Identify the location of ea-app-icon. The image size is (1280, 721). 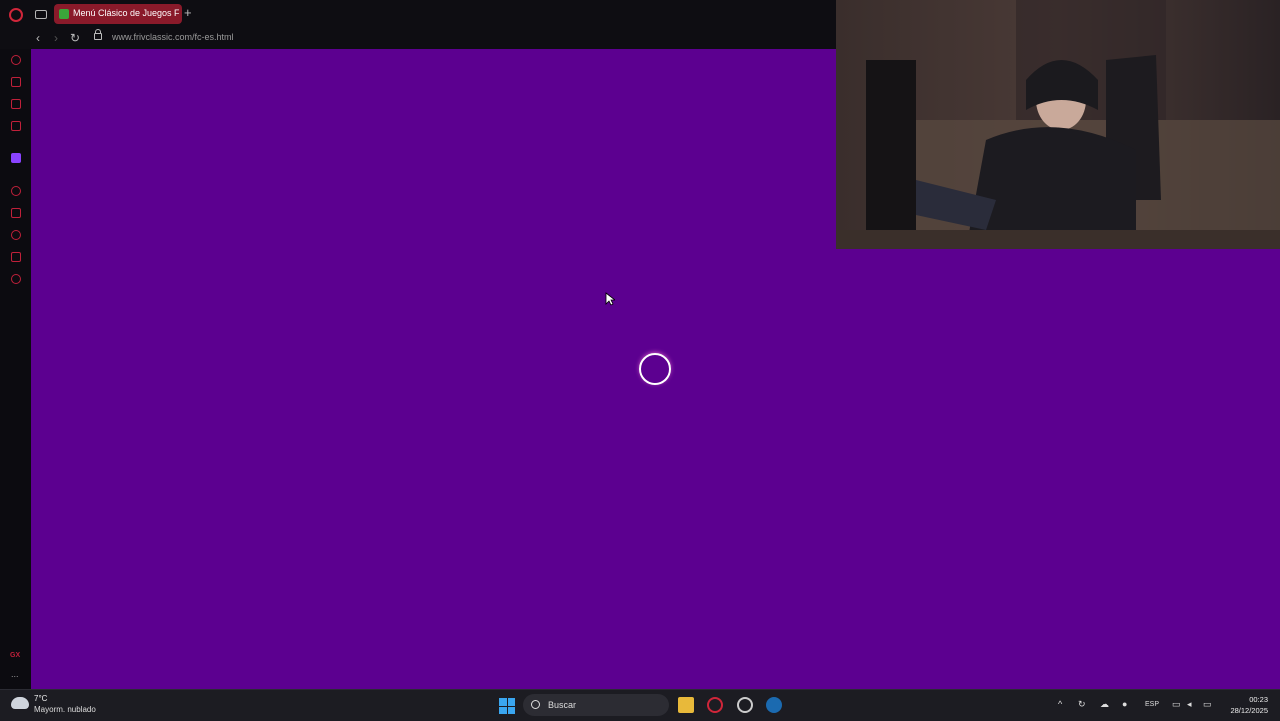
(745, 705).